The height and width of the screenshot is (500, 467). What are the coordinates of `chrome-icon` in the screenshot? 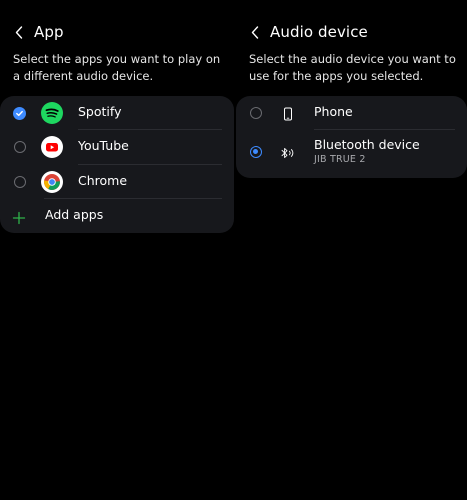 It's located at (52, 182).